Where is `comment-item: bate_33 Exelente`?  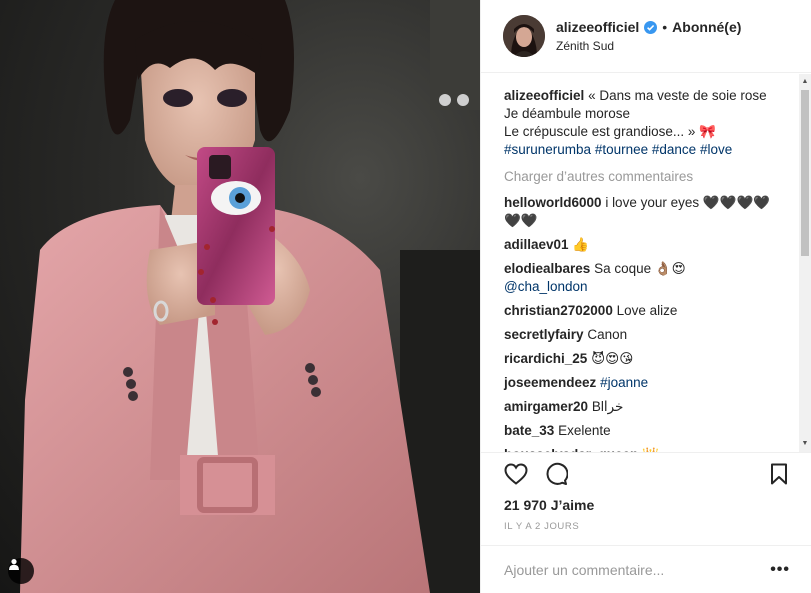 comment-item: bate_33 Exelente is located at coordinates (643, 431).